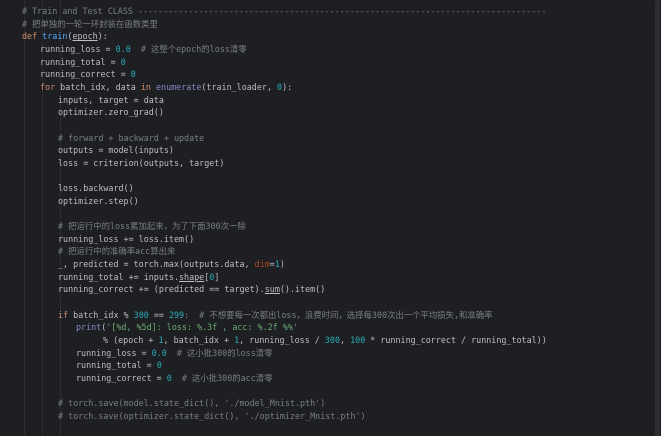  Describe the element at coordinates (131, 339) in the screenshot. I see `code-token: % (epoch +` at that location.